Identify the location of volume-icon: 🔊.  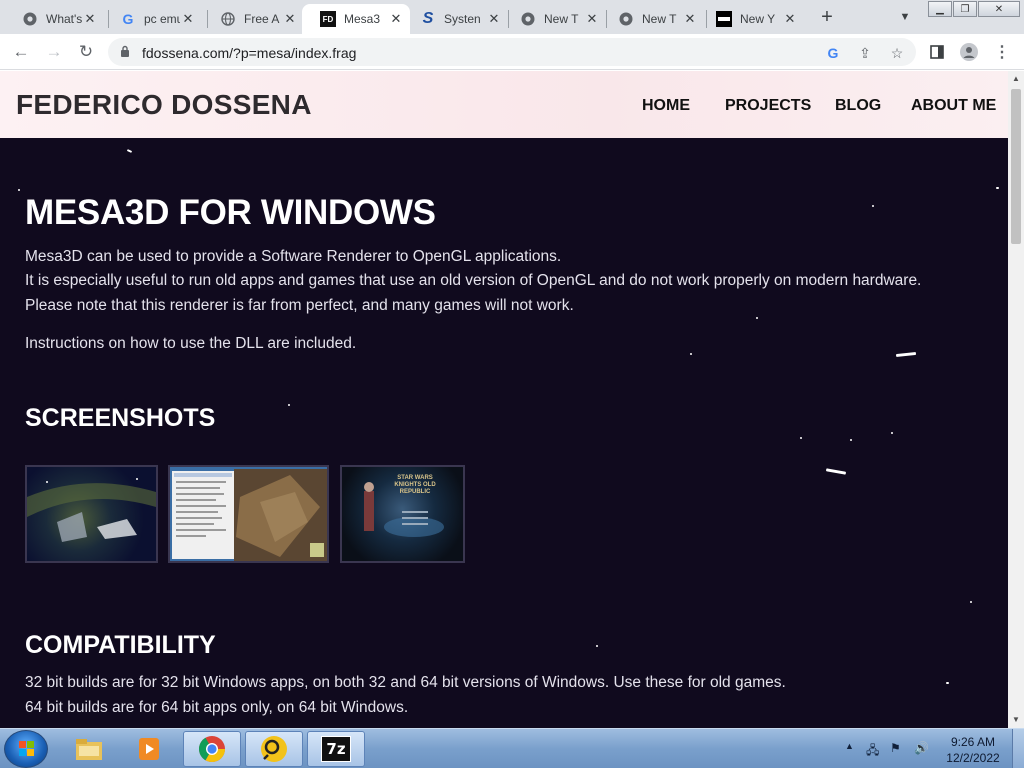
(921, 748).